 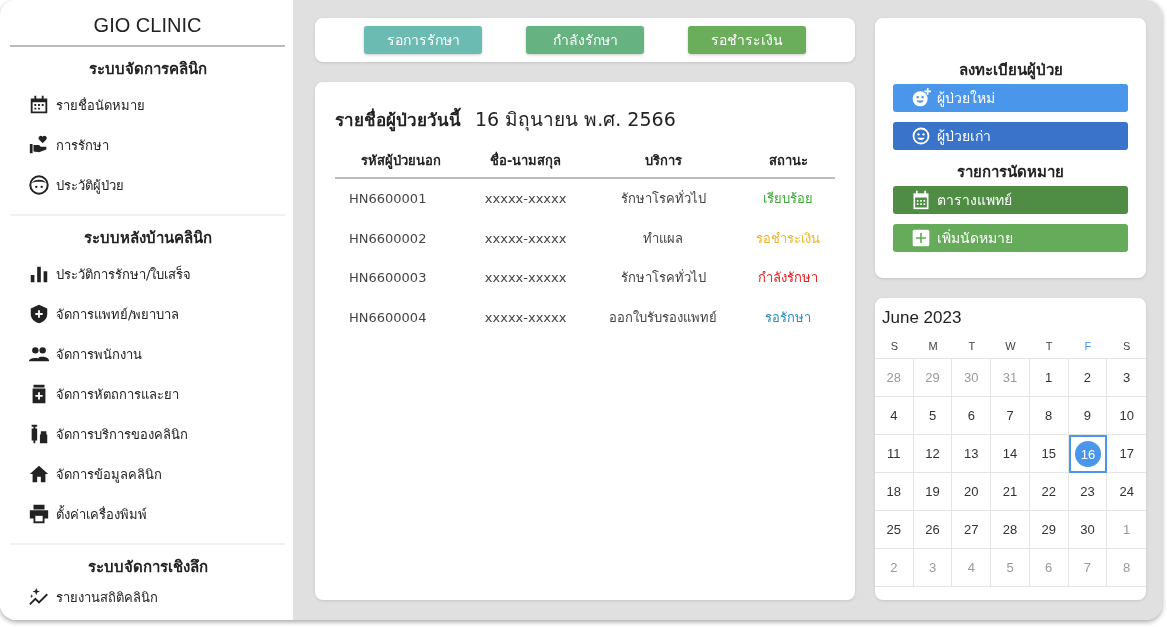 I want to click on weekday-label: M, so click(x=933, y=346).